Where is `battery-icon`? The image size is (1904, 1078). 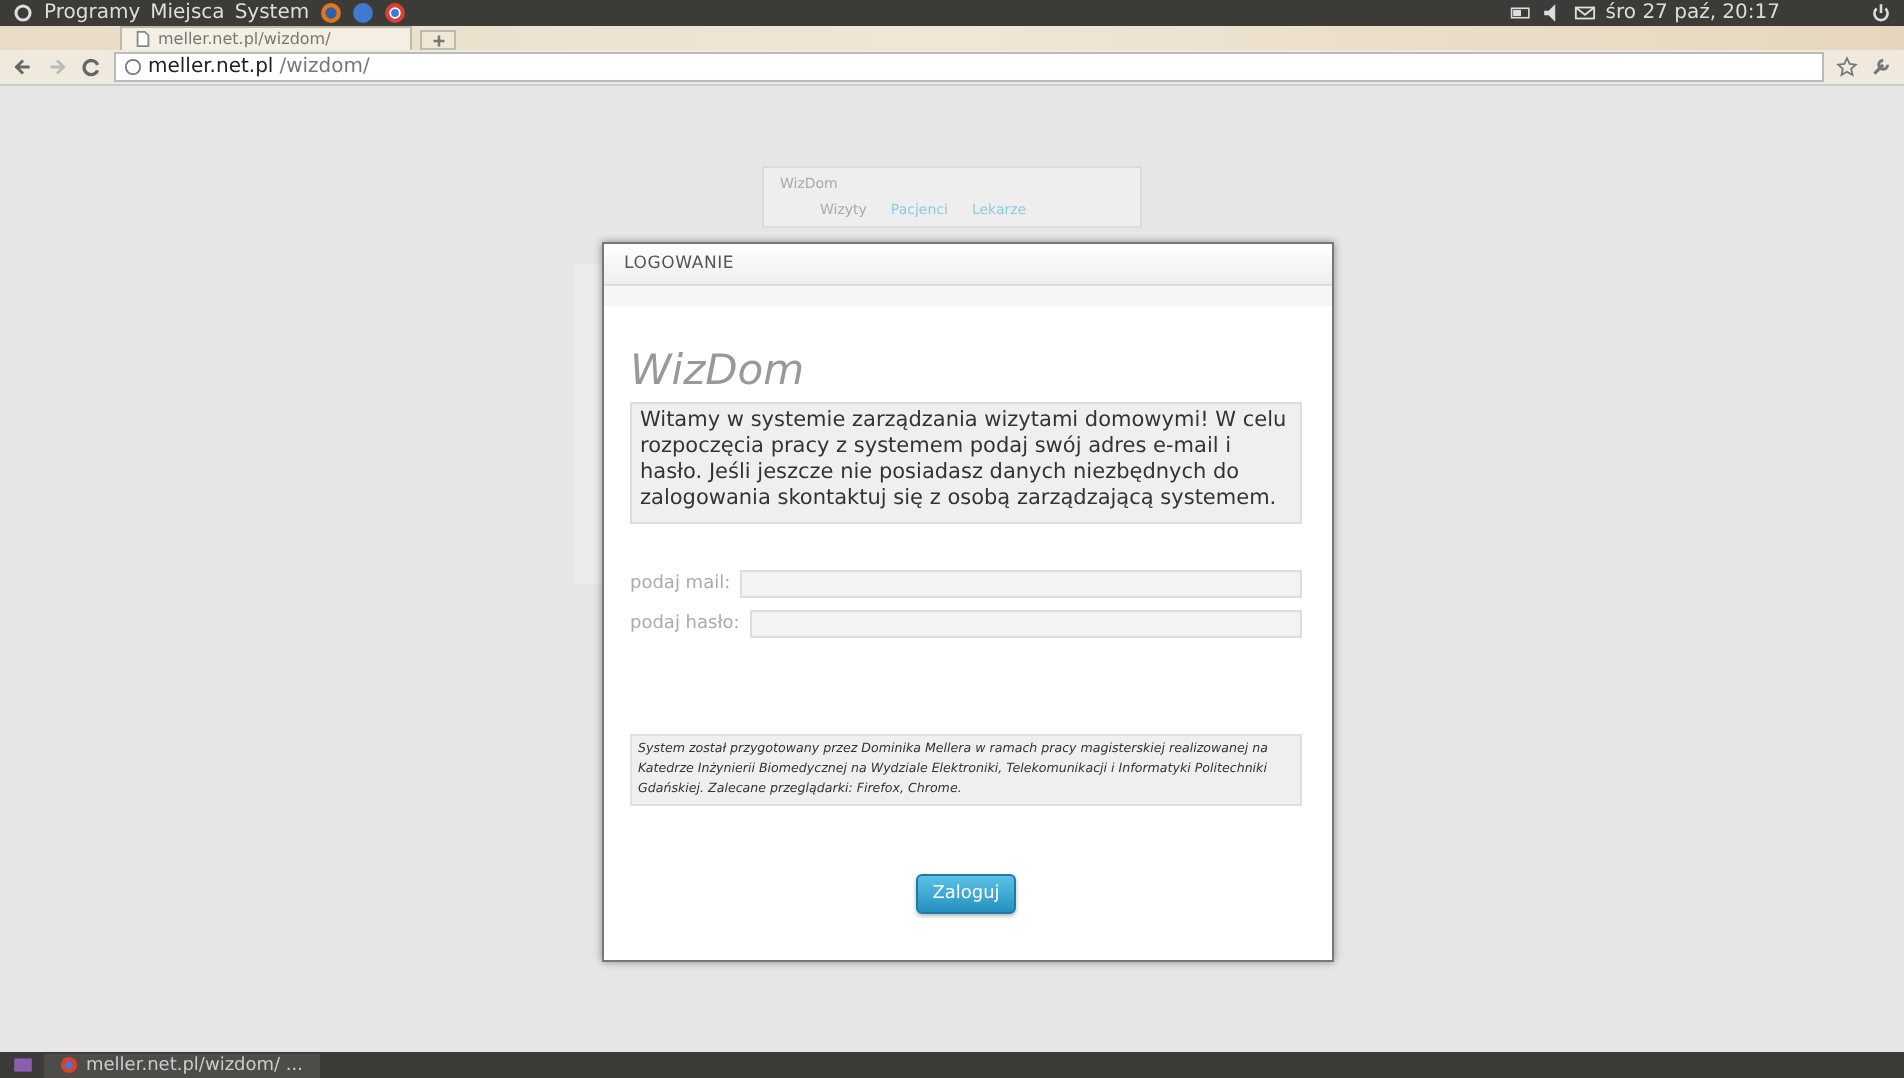
battery-icon is located at coordinates (1520, 13).